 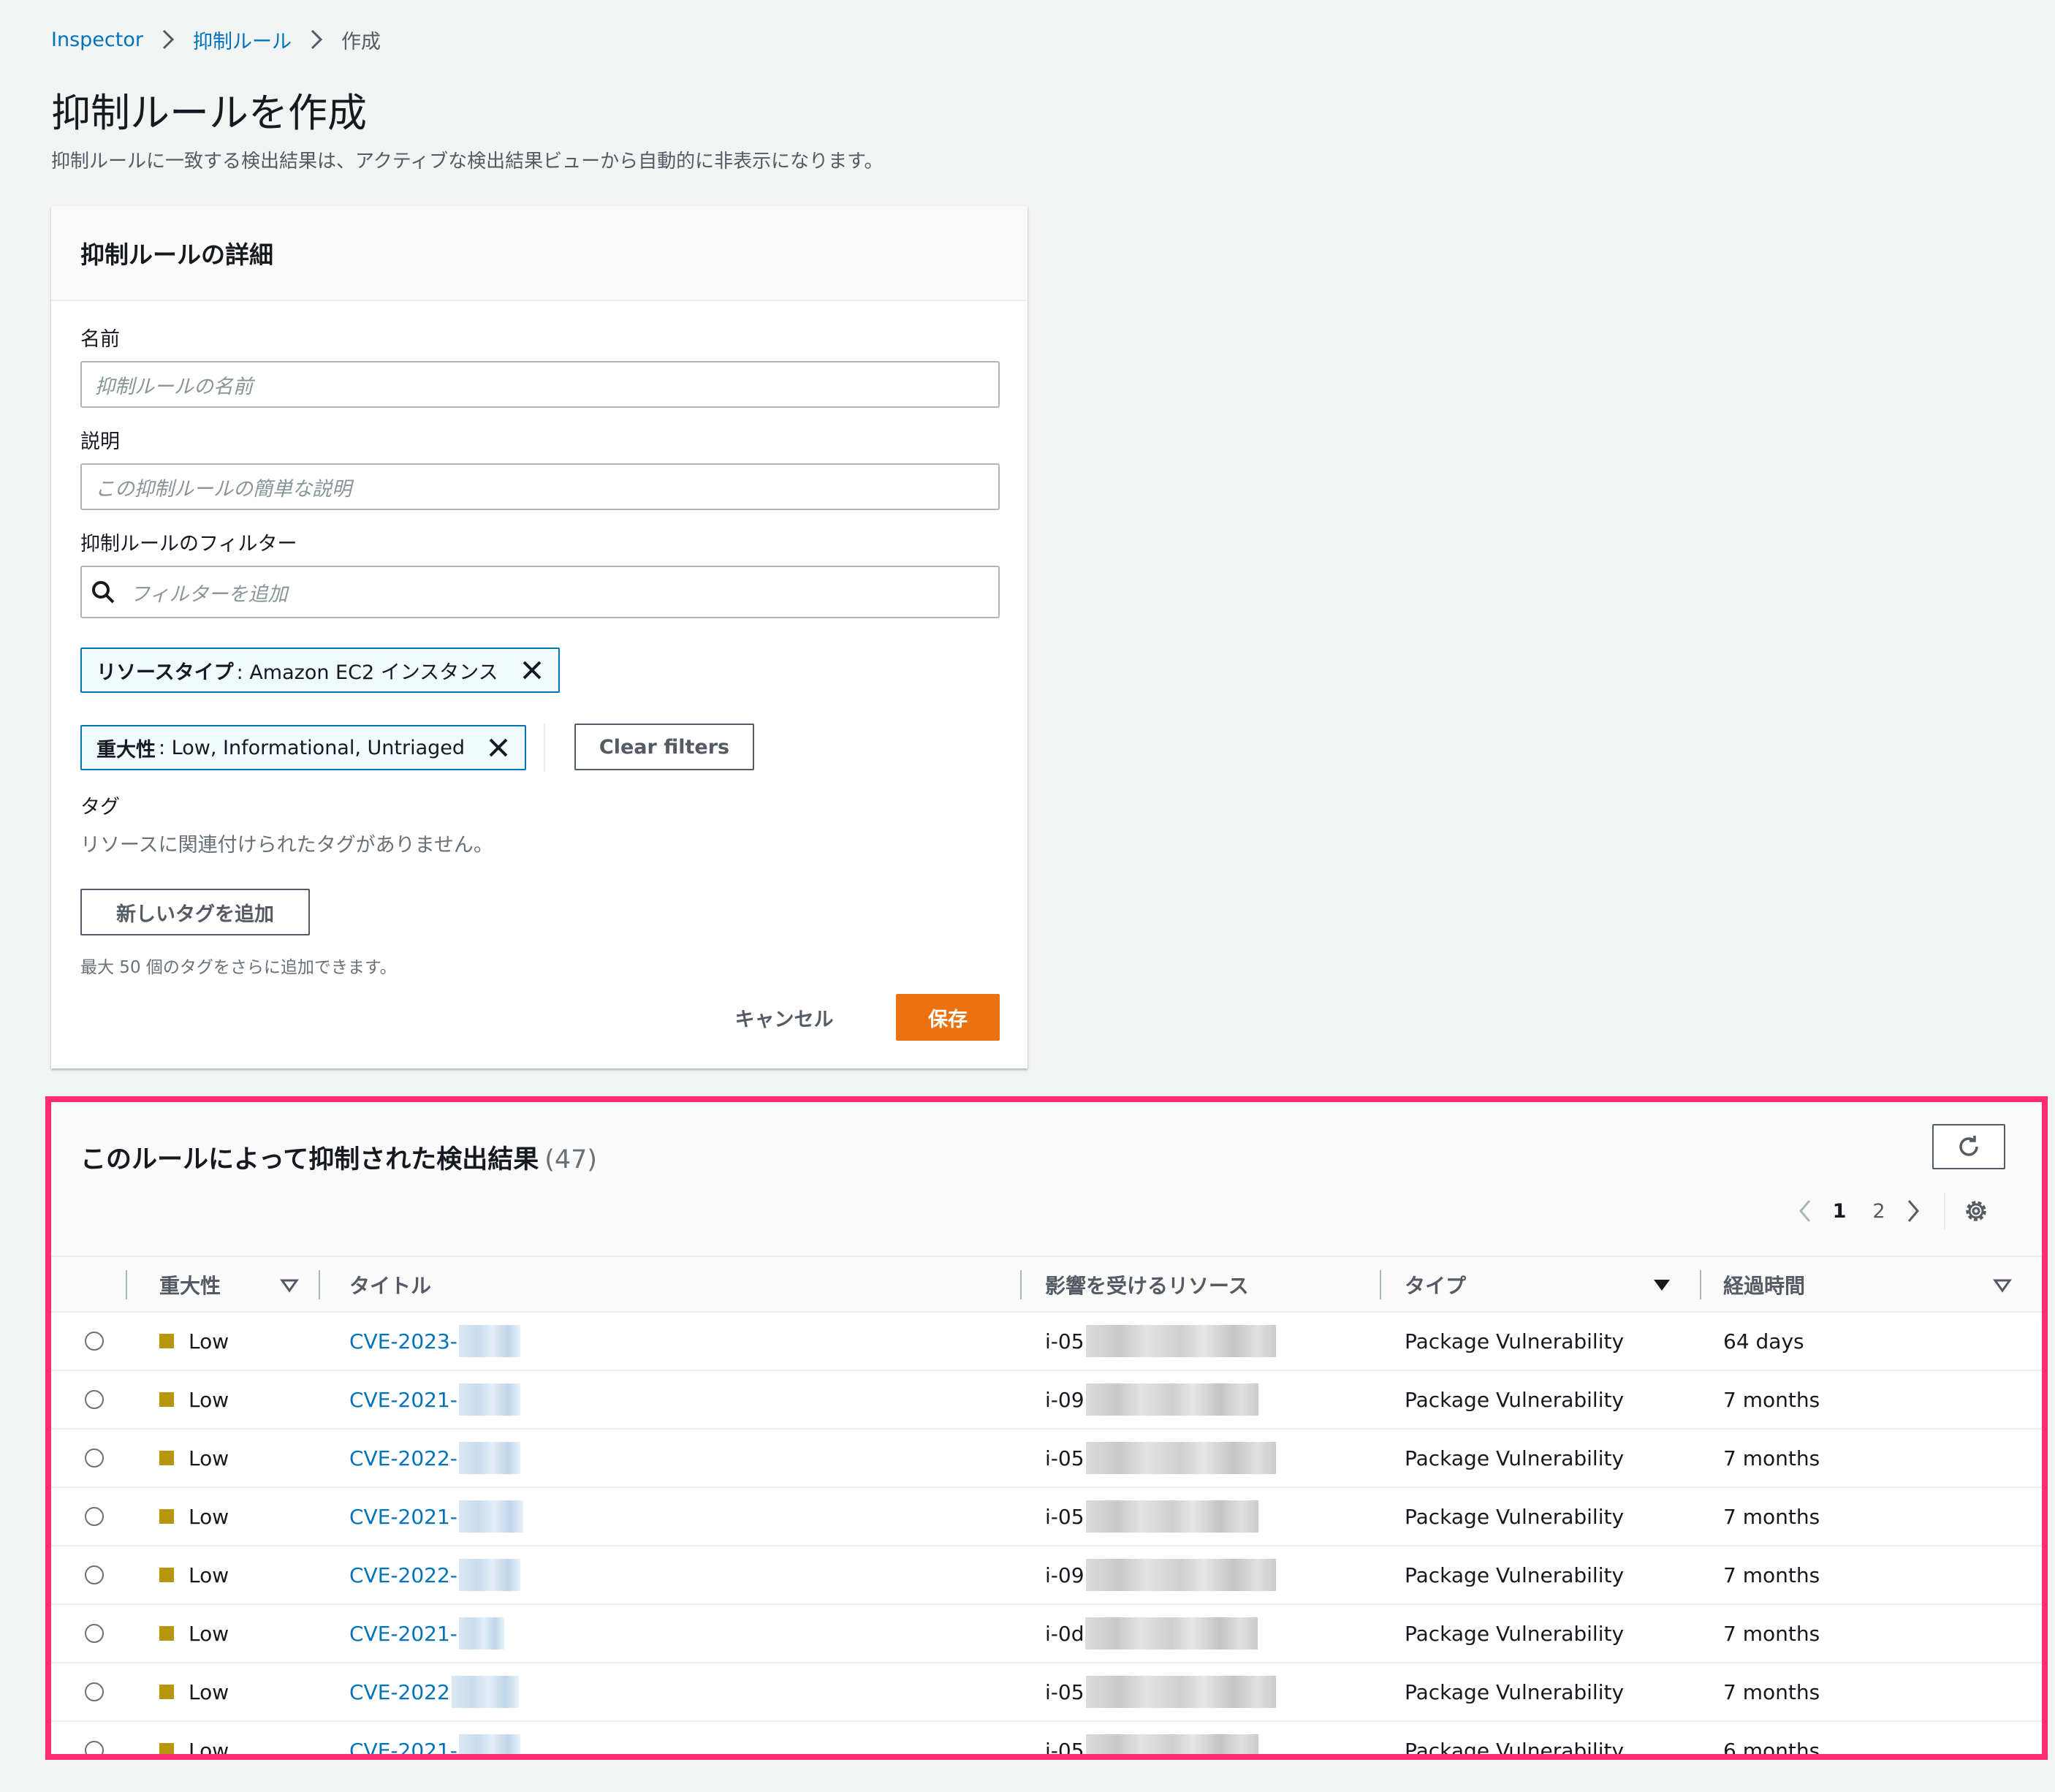 What do you see at coordinates (1879, 1211) in the screenshot?
I see `page-2: 2` at bounding box center [1879, 1211].